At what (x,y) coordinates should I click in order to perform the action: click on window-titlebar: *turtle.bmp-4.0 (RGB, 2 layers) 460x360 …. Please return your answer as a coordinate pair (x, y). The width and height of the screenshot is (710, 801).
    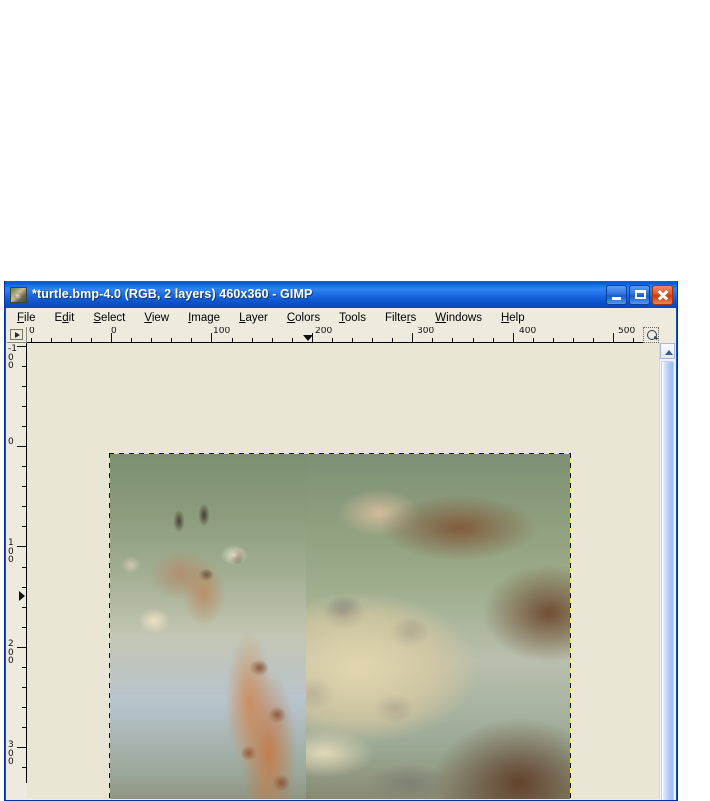
    Looking at the image, I should click on (341, 294).